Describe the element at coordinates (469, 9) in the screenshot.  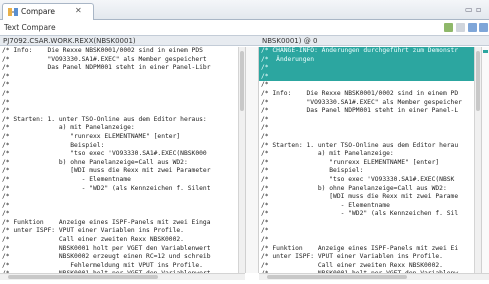
I see `minimize-icon: ▭` at that location.